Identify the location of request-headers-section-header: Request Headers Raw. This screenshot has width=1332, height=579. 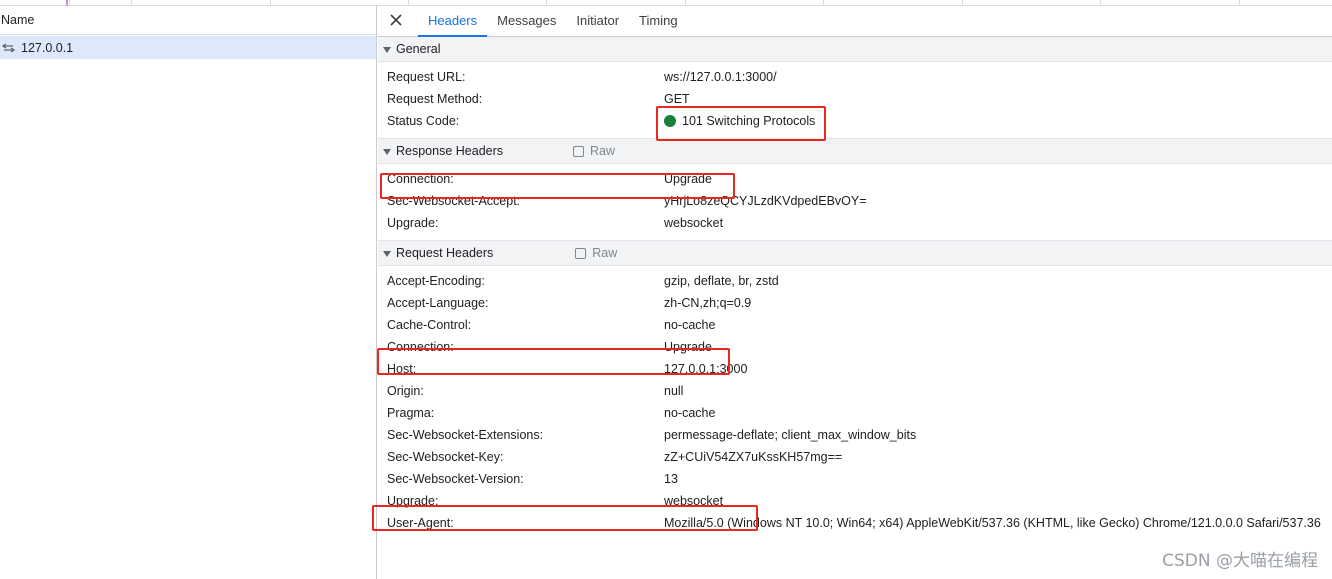
(855, 253).